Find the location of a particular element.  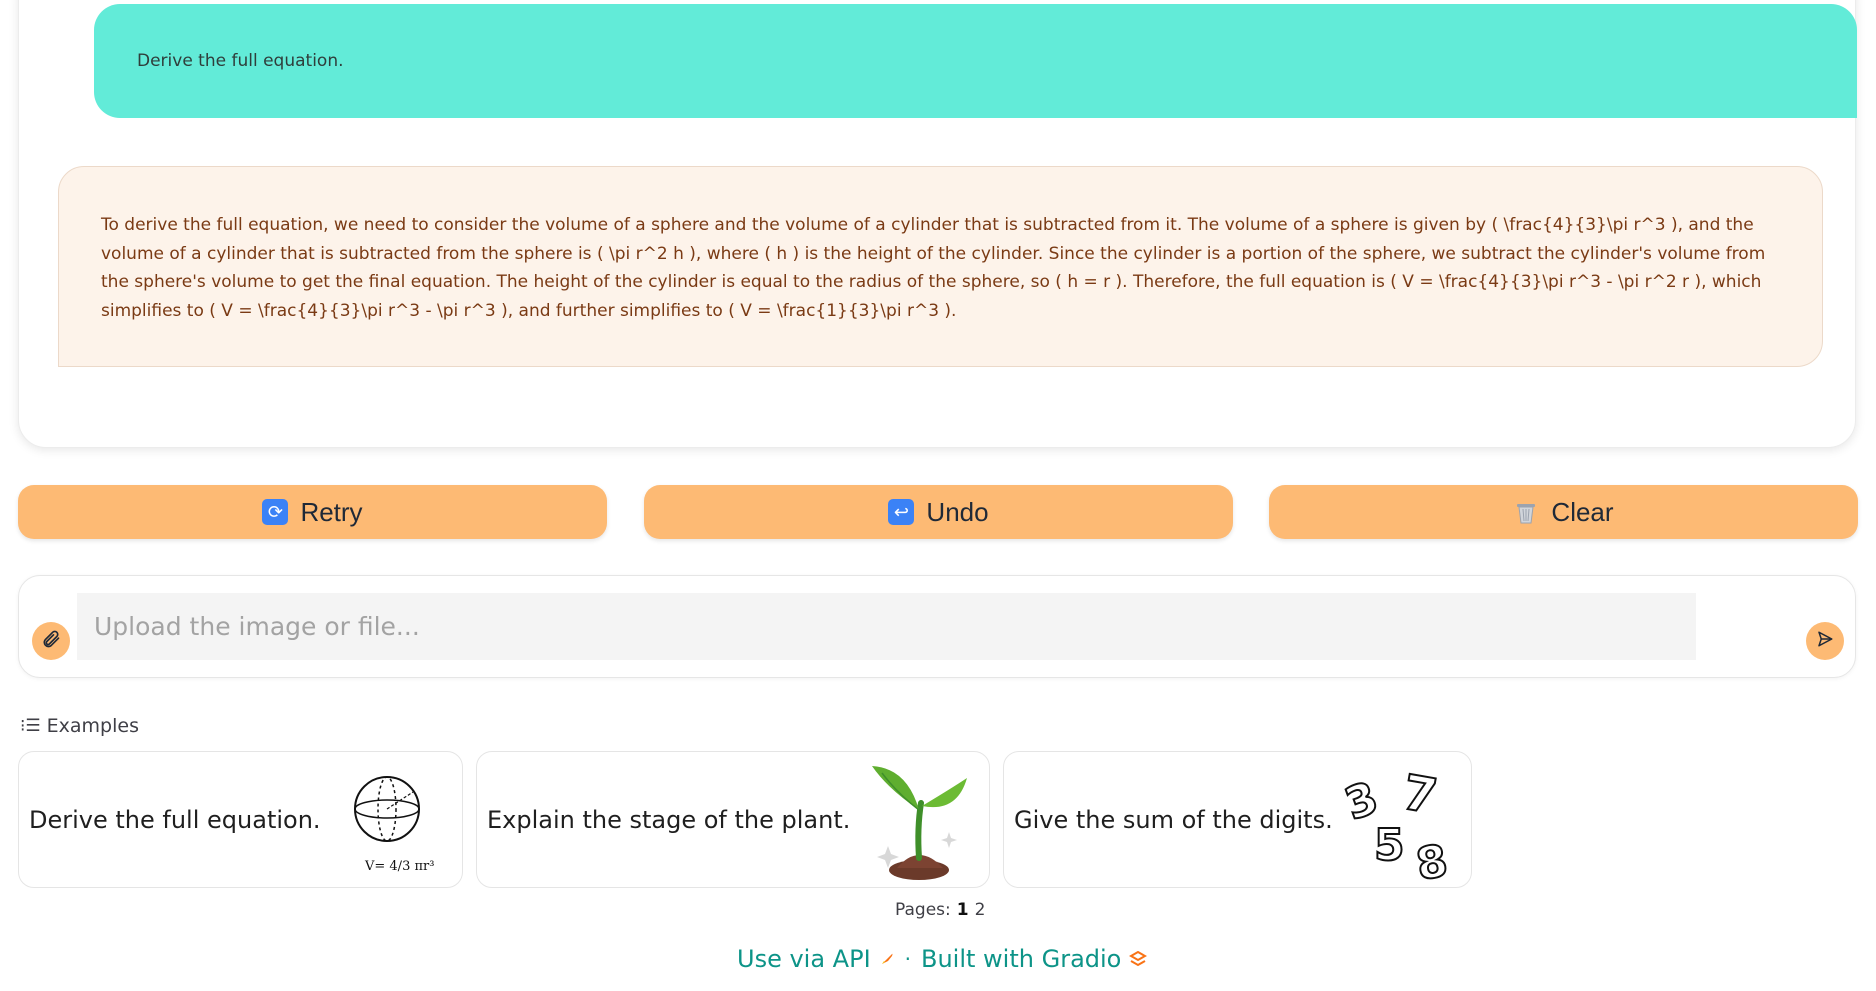

example-text: Give the sum of the digits. is located at coordinates (1173, 819).